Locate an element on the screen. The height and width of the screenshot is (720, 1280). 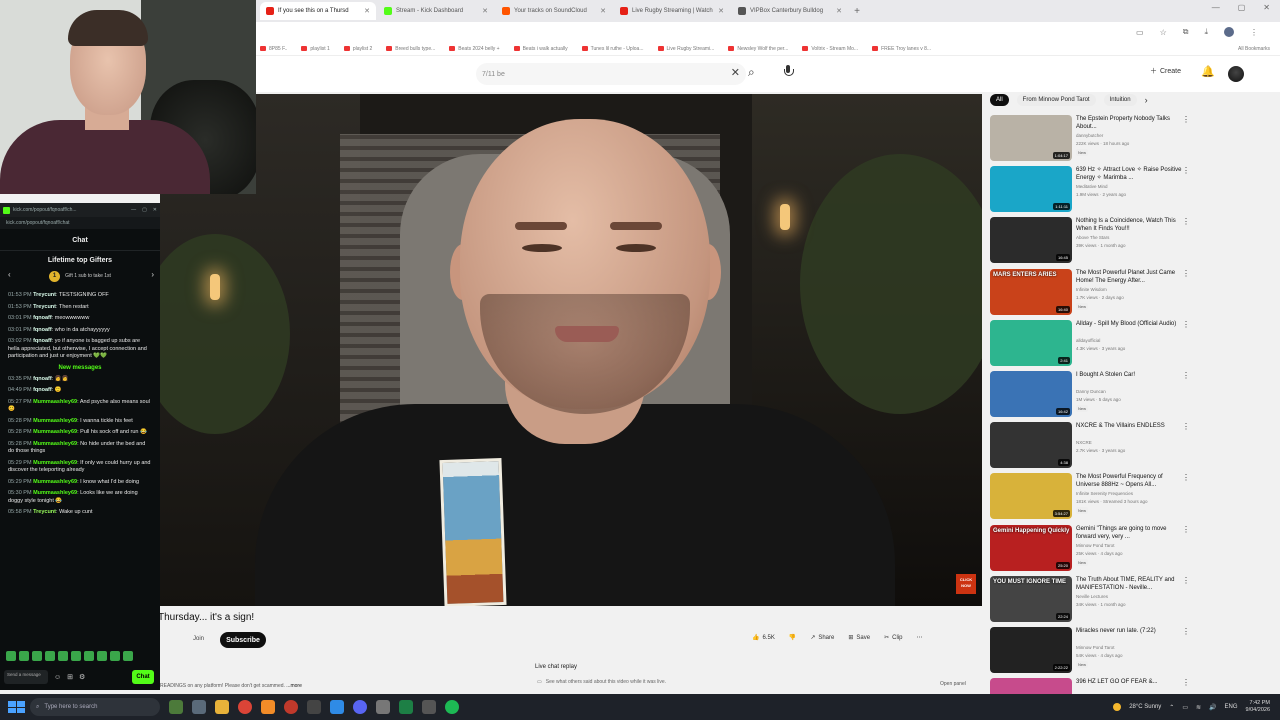
taskbar-search: ⌕ Type here to search is located at coordinates (95, 707).